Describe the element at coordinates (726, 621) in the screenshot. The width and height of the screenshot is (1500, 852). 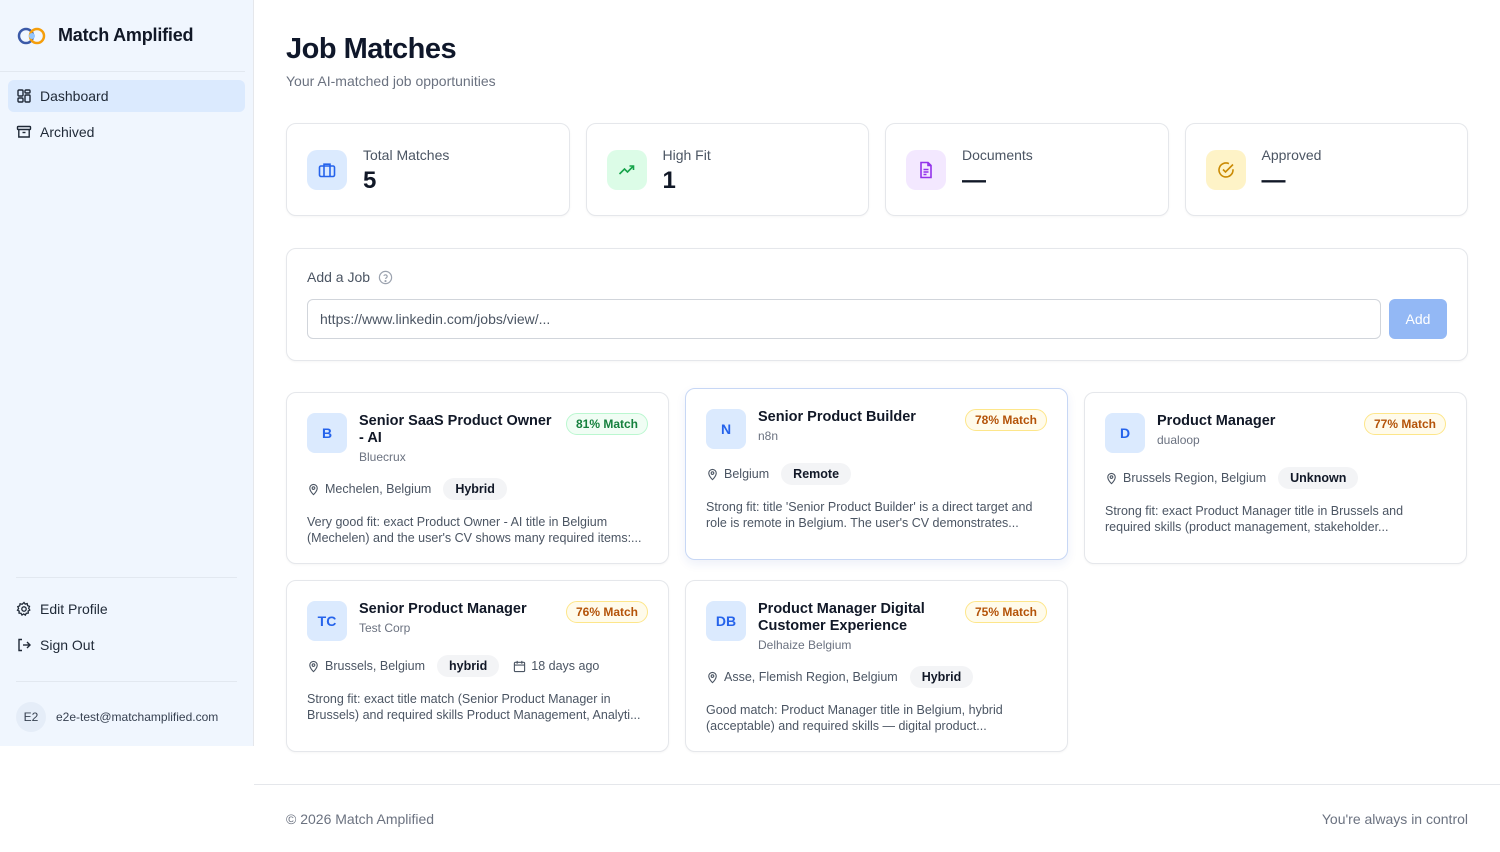
I see `company-avatar: DB` at that location.